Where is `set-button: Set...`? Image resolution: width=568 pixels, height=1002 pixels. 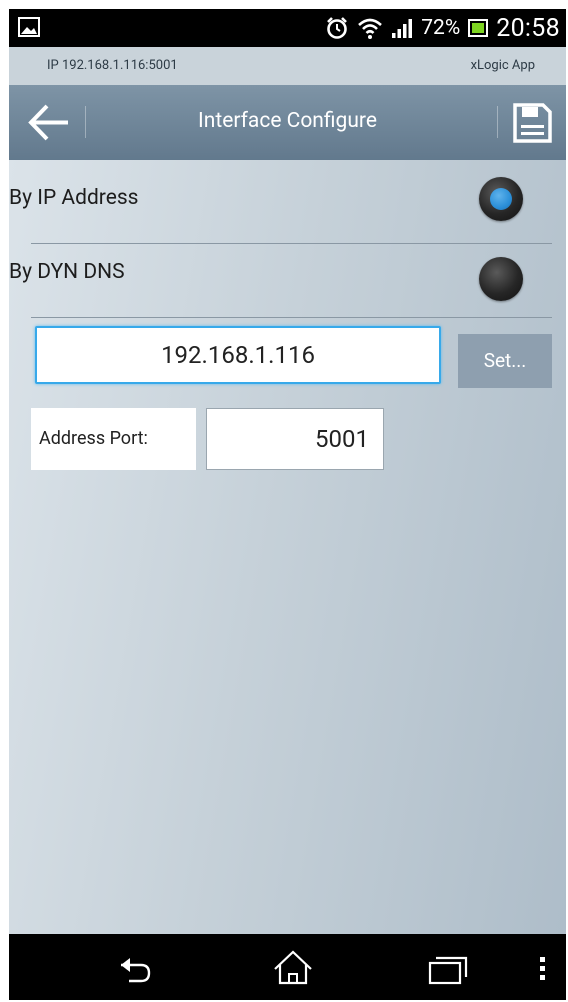
set-button: Set... is located at coordinates (505, 361).